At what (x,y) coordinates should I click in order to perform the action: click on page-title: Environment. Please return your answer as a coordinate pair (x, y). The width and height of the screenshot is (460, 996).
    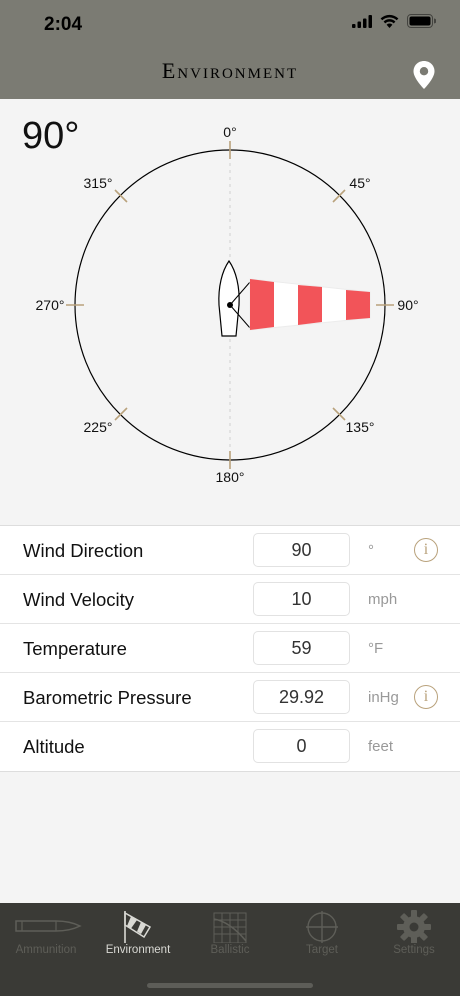
    Looking at the image, I should click on (230, 70).